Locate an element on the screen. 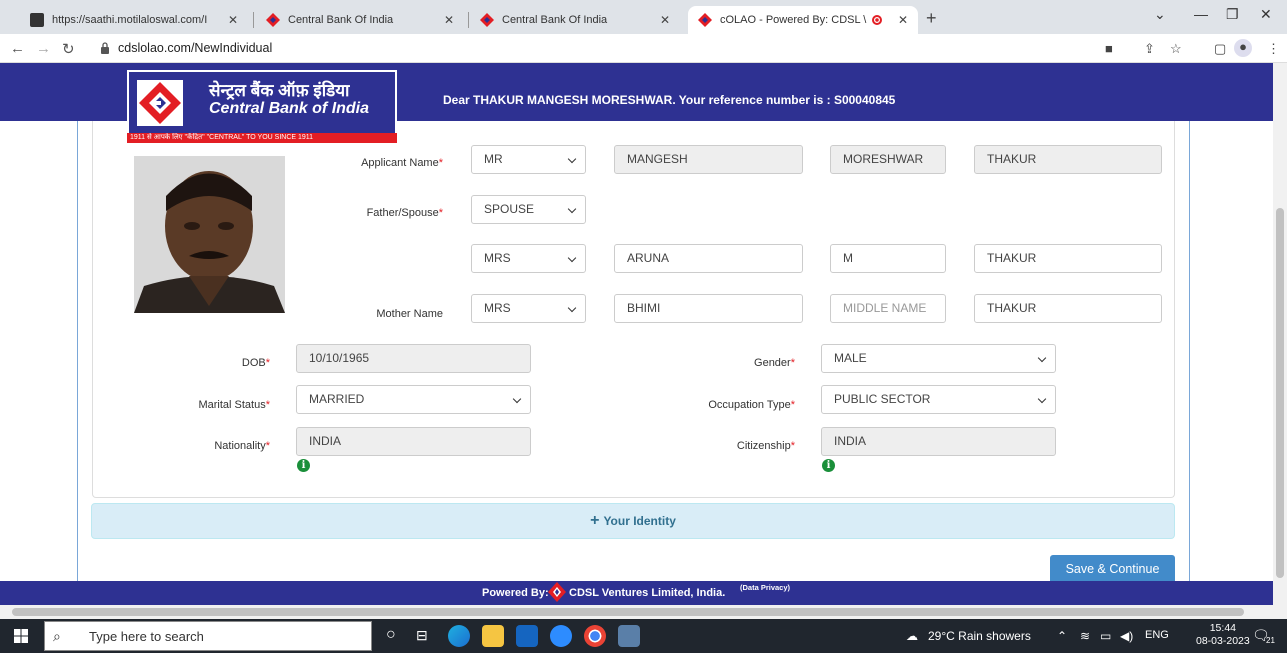 Image resolution: width=1287 pixels, height=653 pixels. cortana-icon: ○ is located at coordinates (397, 637).